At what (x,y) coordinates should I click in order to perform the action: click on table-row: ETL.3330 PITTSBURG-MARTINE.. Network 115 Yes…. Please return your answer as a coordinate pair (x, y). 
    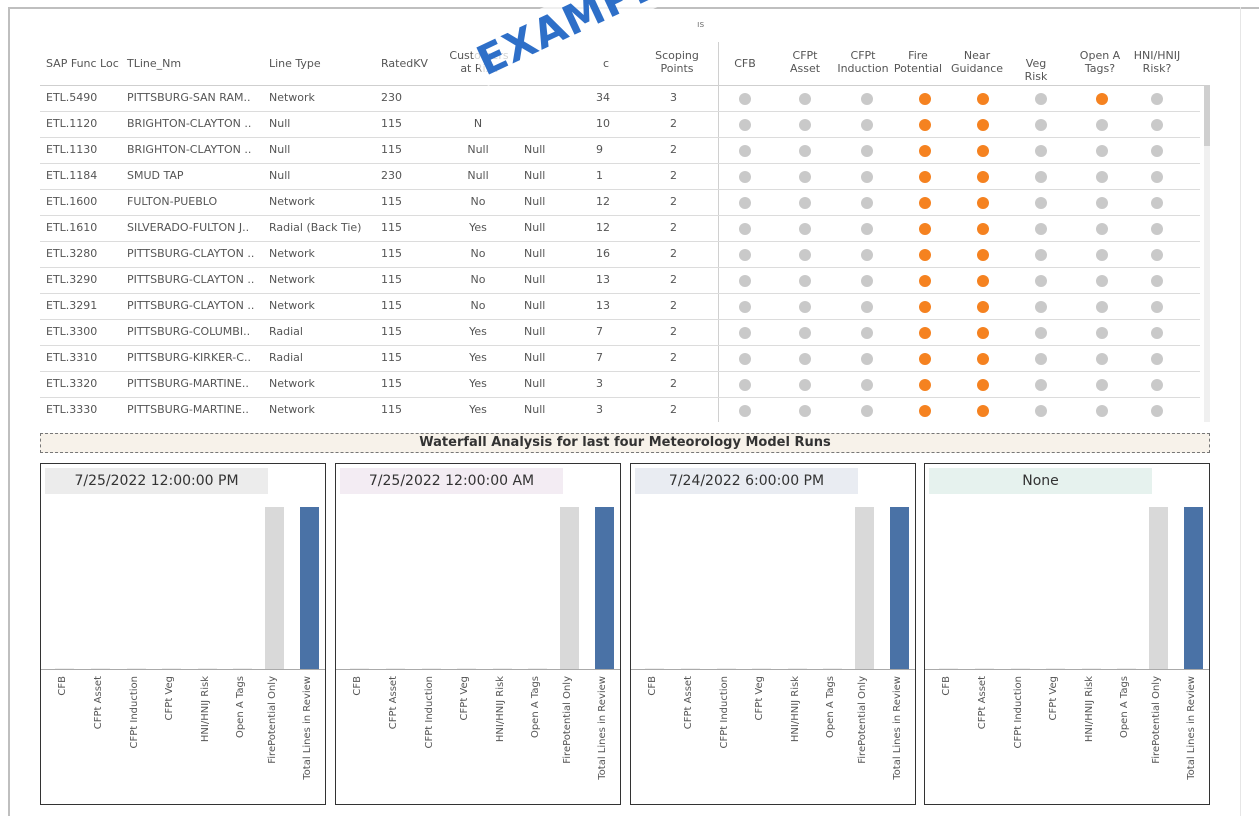
    Looking at the image, I should click on (620, 410).